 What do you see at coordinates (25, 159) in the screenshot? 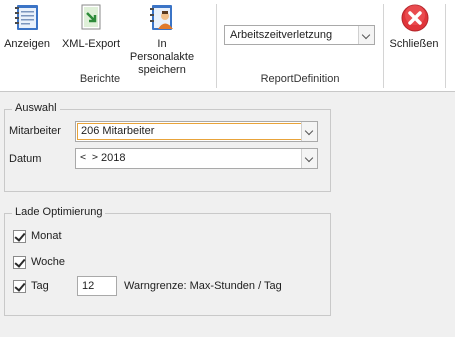
I see `datum-label: Datum` at bounding box center [25, 159].